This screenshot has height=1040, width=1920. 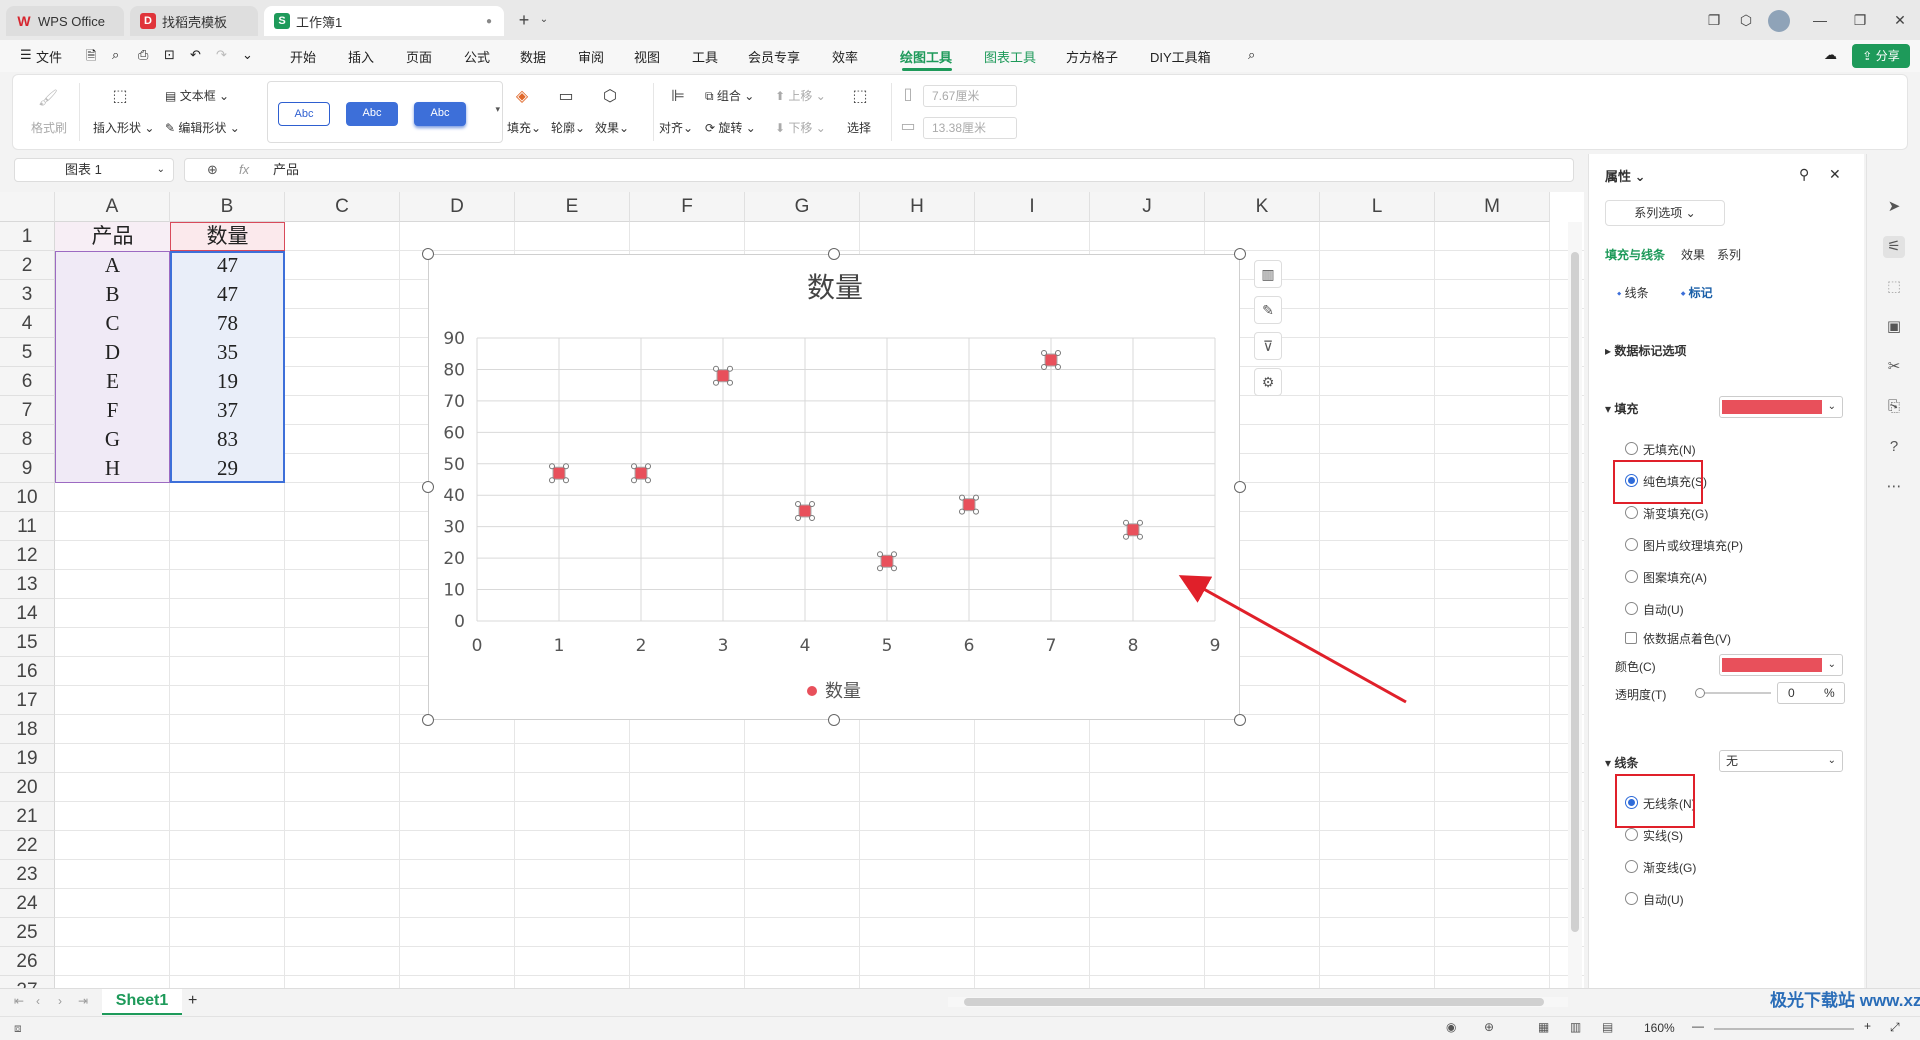 I want to click on chevron-down-icon: ⌄, so click(x=544, y=20).